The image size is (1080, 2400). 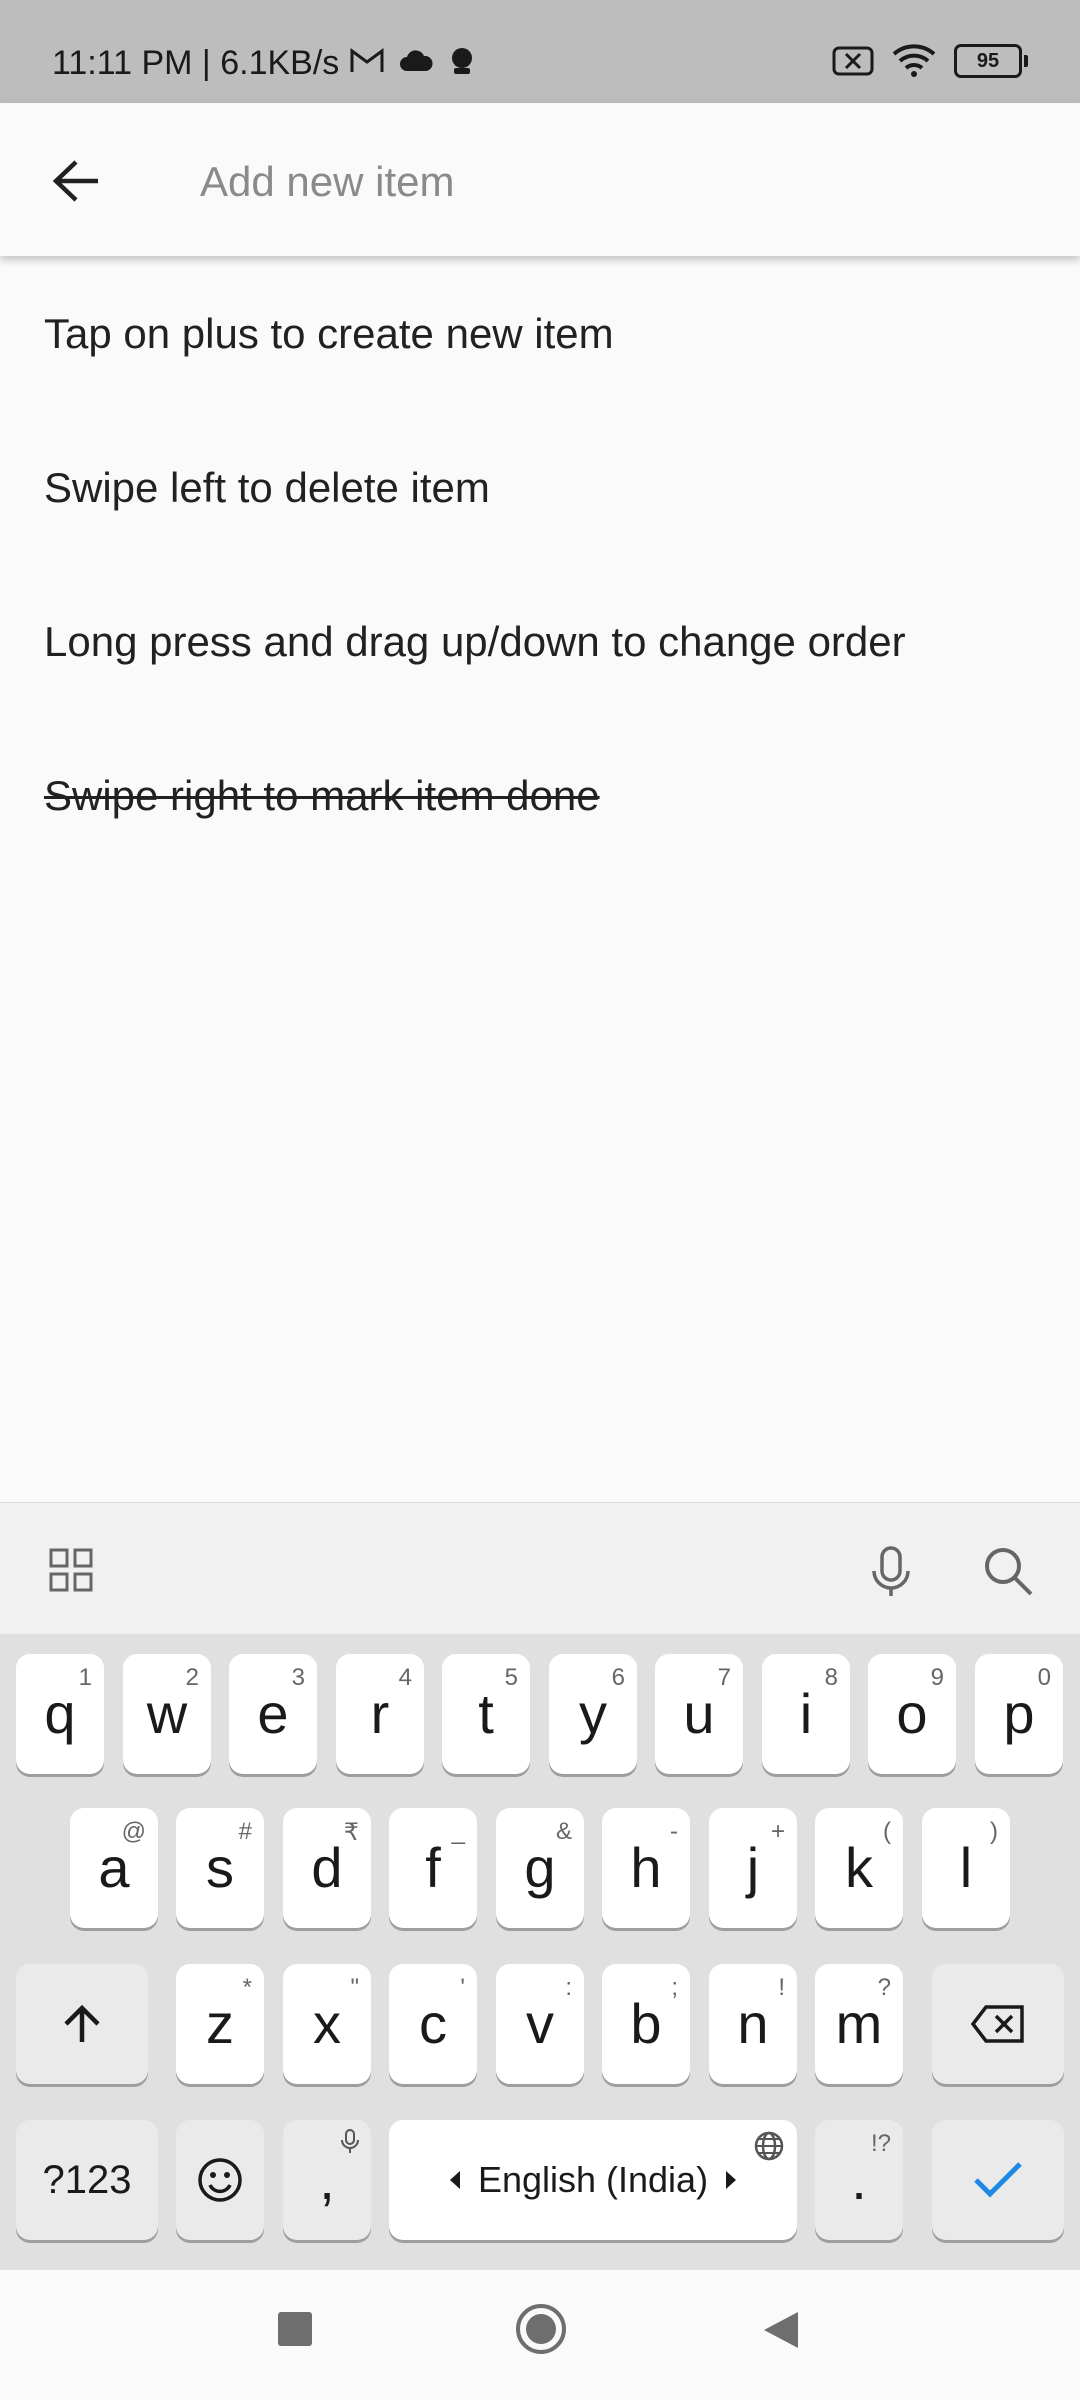 I want to click on key-label: h, so click(x=646, y=1867).